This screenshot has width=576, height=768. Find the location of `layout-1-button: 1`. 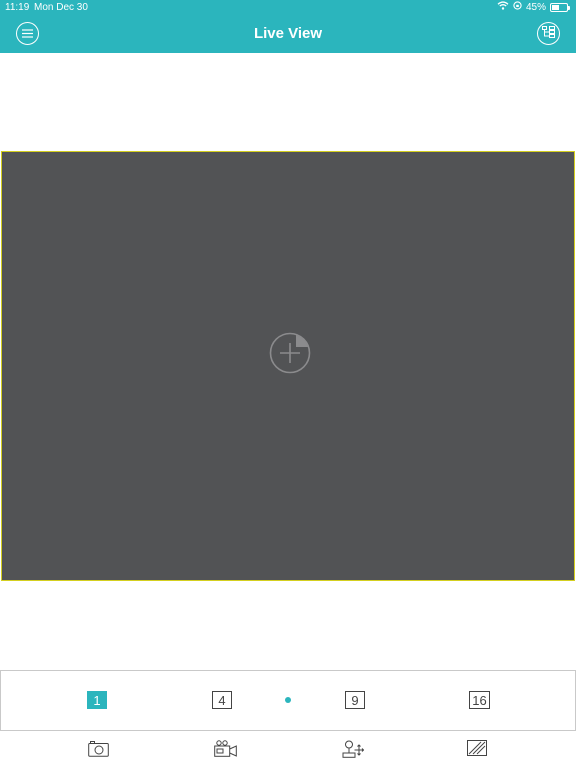

layout-1-button: 1 is located at coordinates (97, 700).